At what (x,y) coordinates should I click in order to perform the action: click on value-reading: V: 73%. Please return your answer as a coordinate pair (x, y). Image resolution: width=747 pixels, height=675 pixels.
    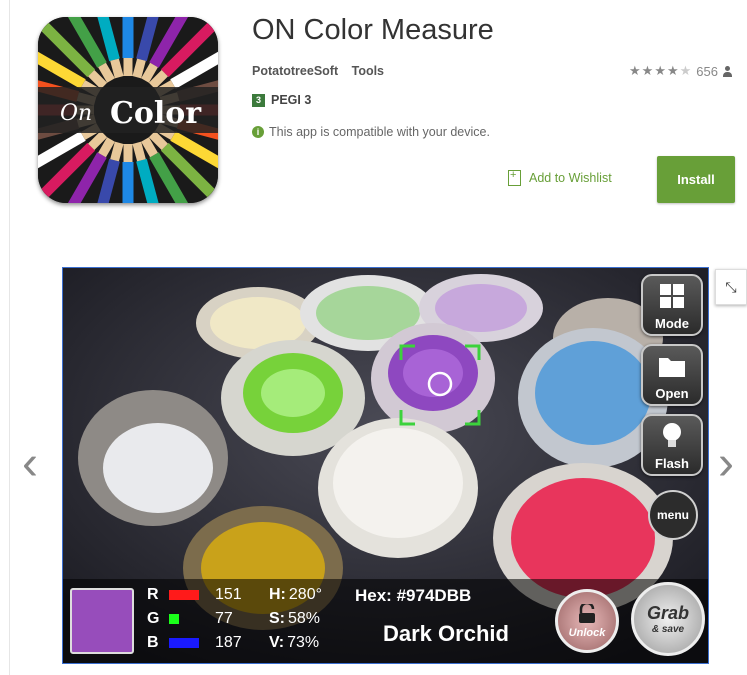
    Looking at the image, I should click on (294, 642).